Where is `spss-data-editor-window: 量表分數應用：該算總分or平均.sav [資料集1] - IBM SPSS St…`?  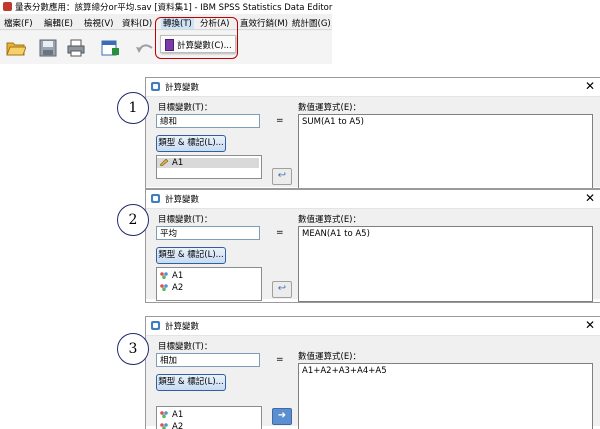 spss-data-editor-window: 量表分數應用：該算總分or平均.sav [資料集1] - IBM SPSS St… is located at coordinates (166, 32).